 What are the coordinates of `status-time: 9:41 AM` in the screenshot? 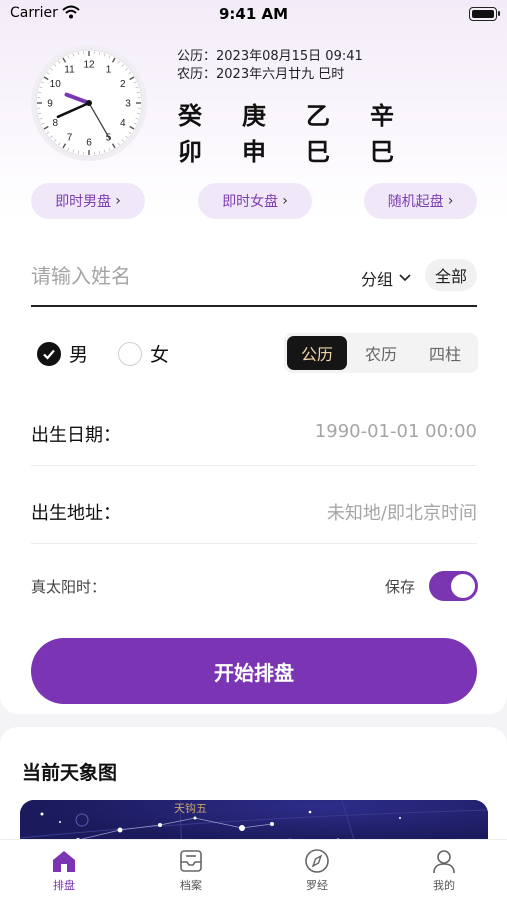 It's located at (253, 14).